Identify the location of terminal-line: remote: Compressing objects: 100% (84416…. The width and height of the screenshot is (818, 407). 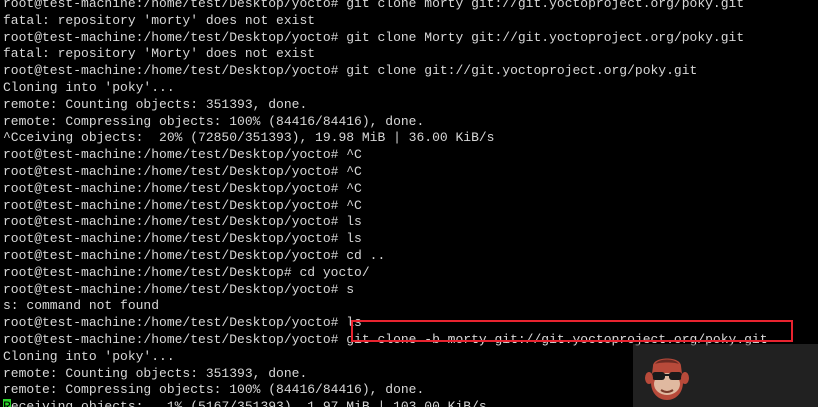
(214, 121).